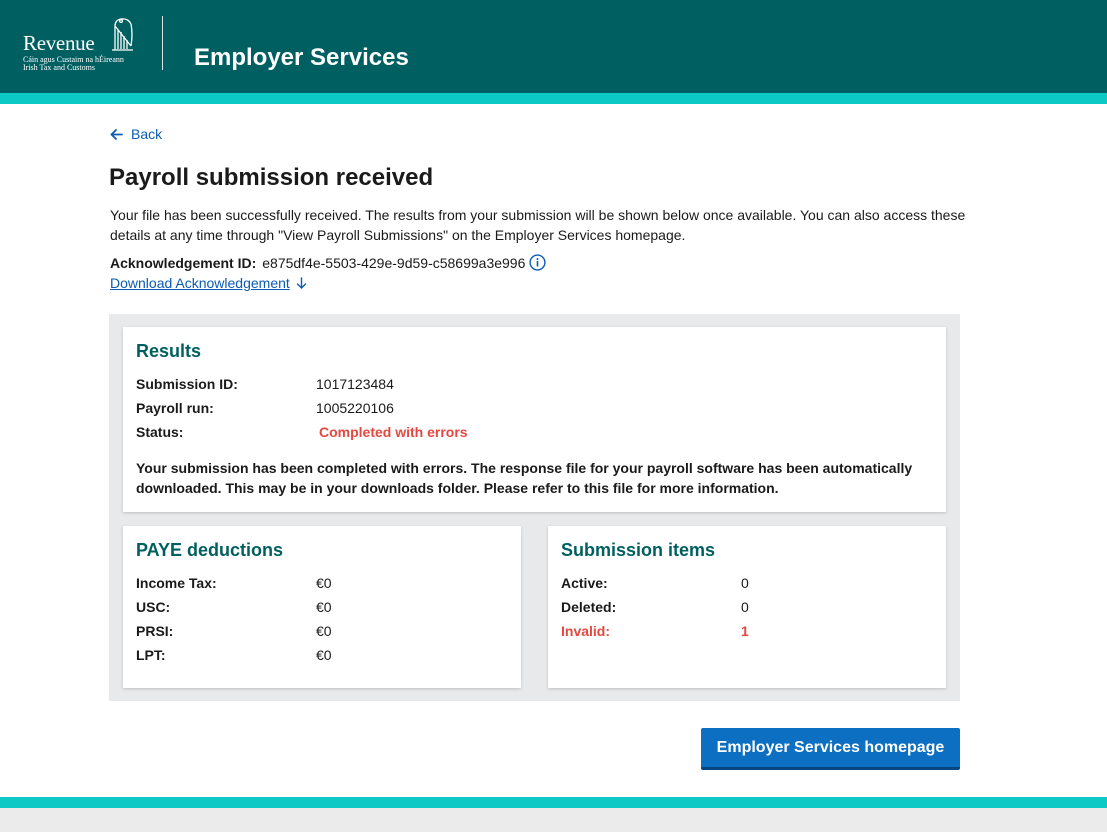 This screenshot has width=1107, height=832. What do you see at coordinates (234, 655) in the screenshot?
I see `lpt-row: LPT: €0` at bounding box center [234, 655].